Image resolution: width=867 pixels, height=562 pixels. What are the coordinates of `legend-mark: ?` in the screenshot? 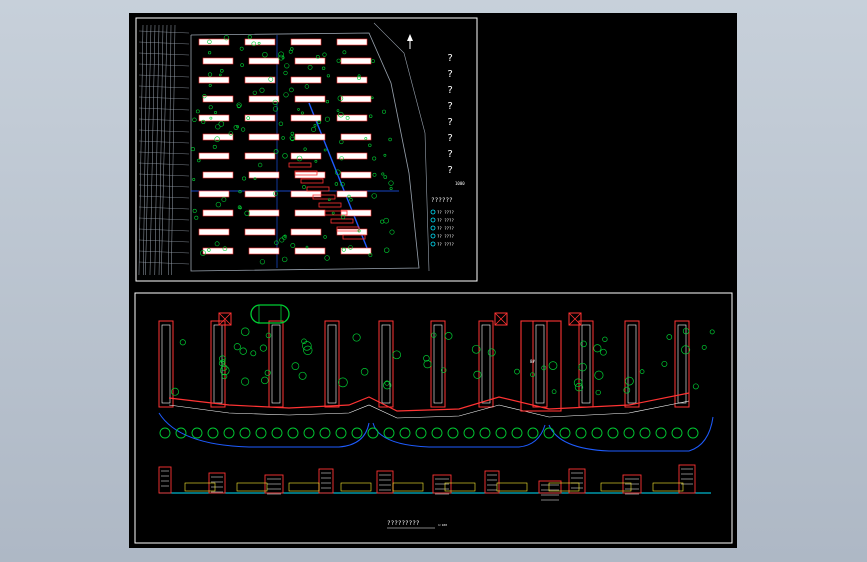 It's located at (450, 106).